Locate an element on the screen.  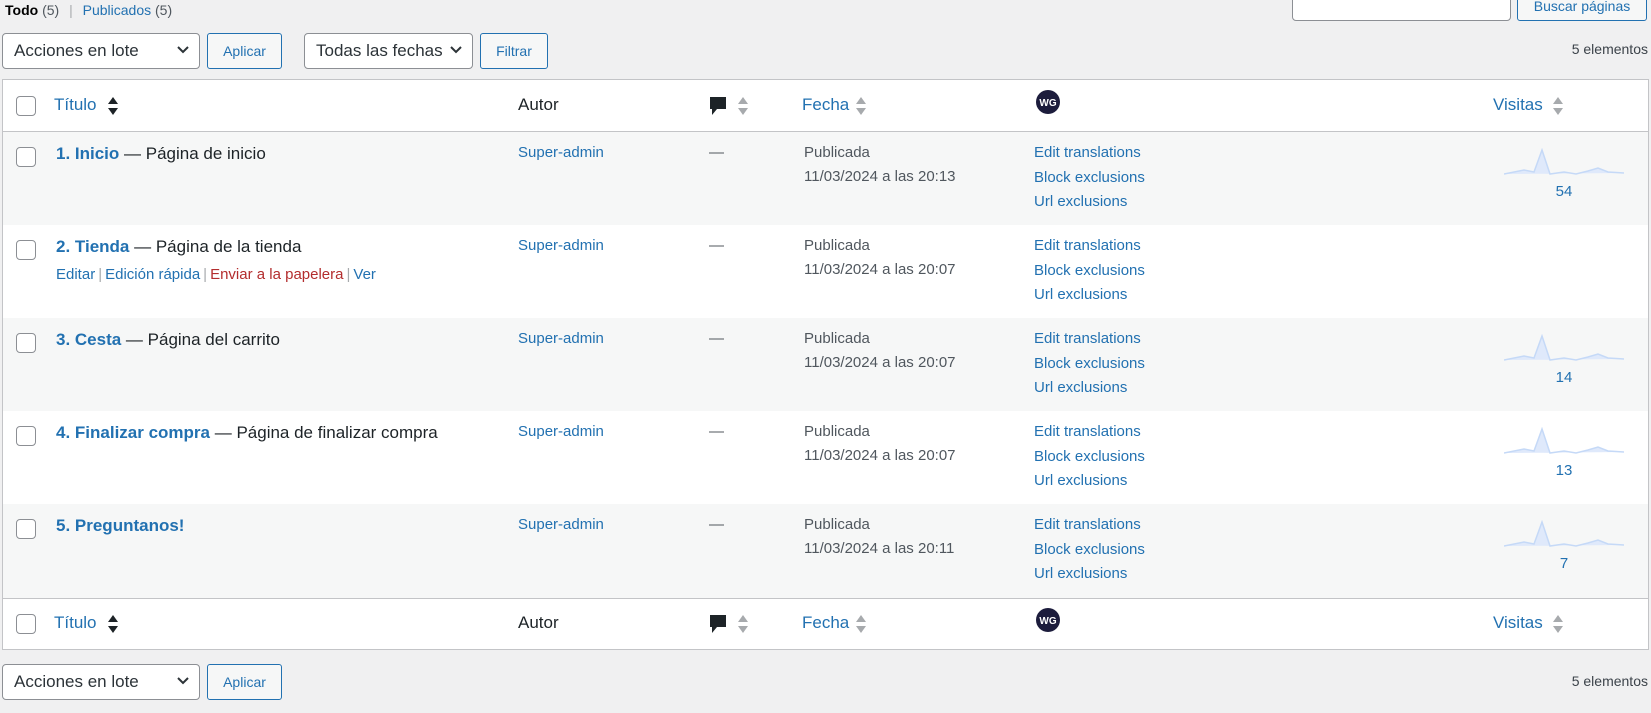
visits-cell: 7 is located at coordinates (1564, 545).